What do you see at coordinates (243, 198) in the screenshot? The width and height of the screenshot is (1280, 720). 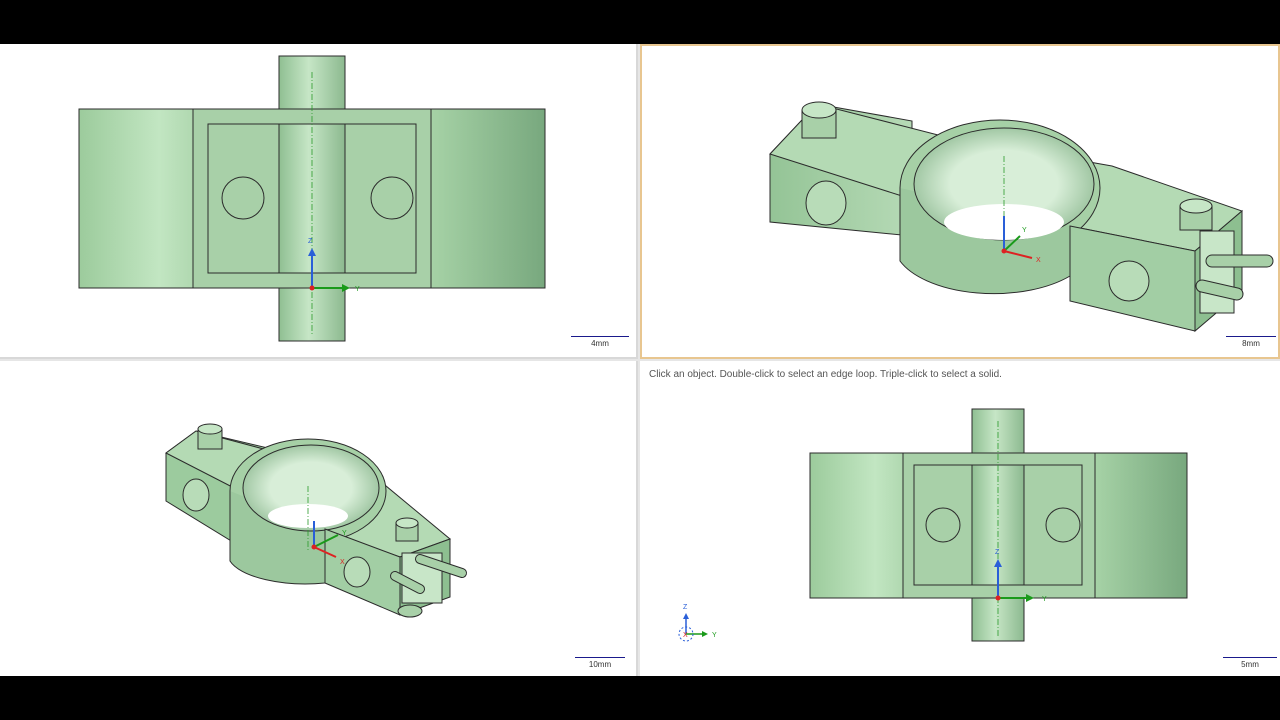 I see `hole-left` at bounding box center [243, 198].